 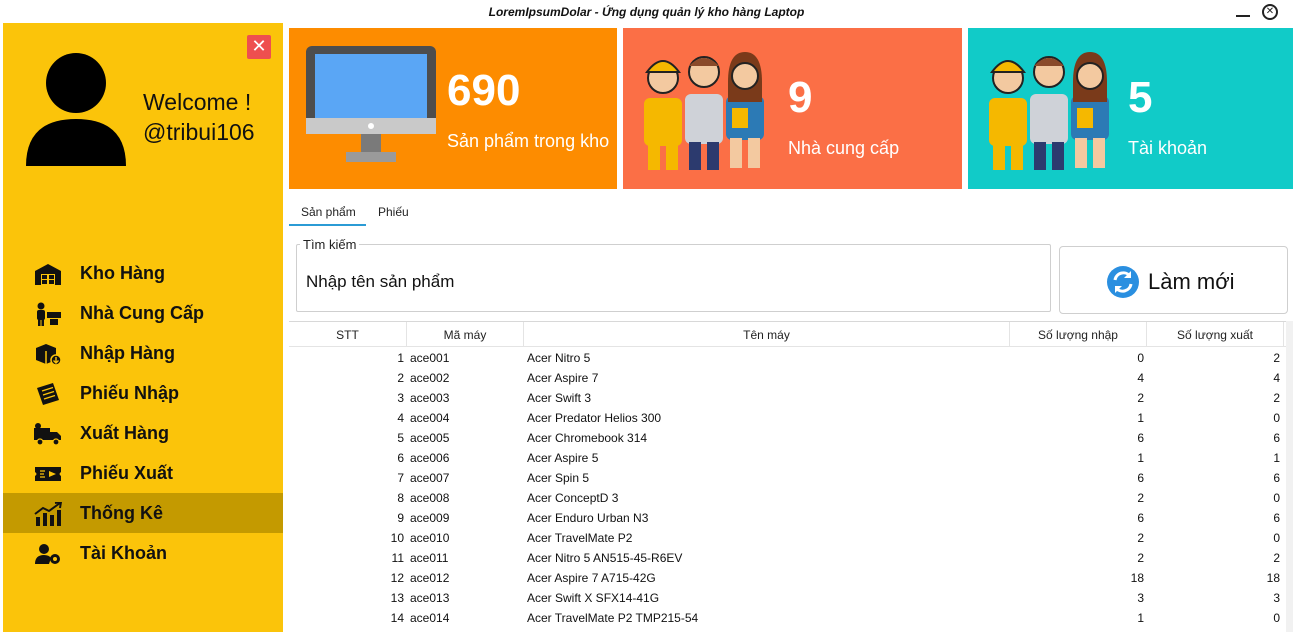 I want to click on sidebar-item-thong-ke: Thống Kê, so click(x=143, y=513).